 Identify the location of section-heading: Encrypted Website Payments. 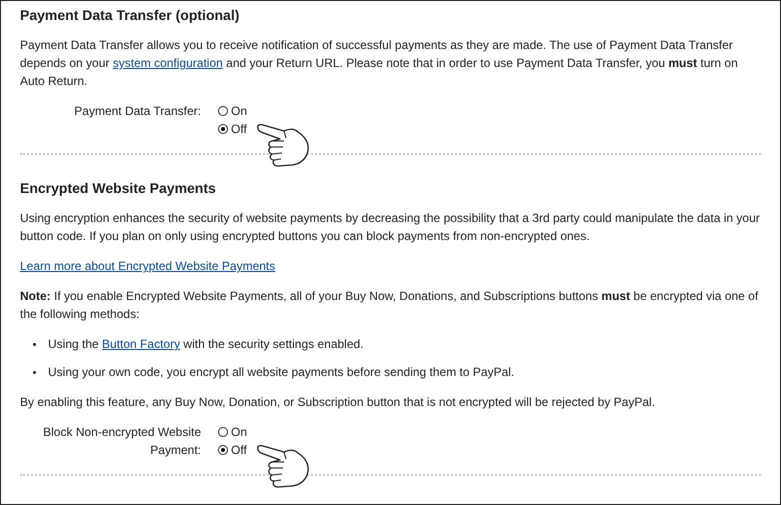
(118, 188).